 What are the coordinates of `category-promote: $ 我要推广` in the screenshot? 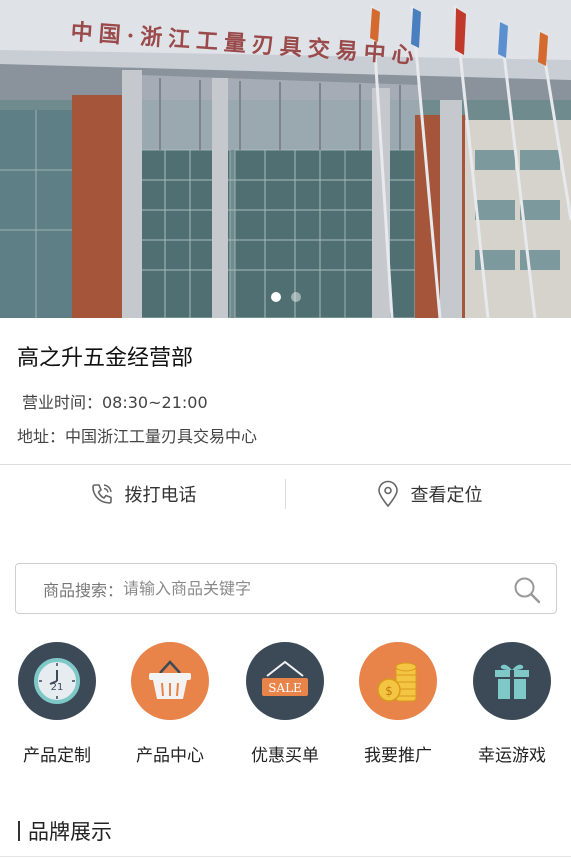 It's located at (398, 704).